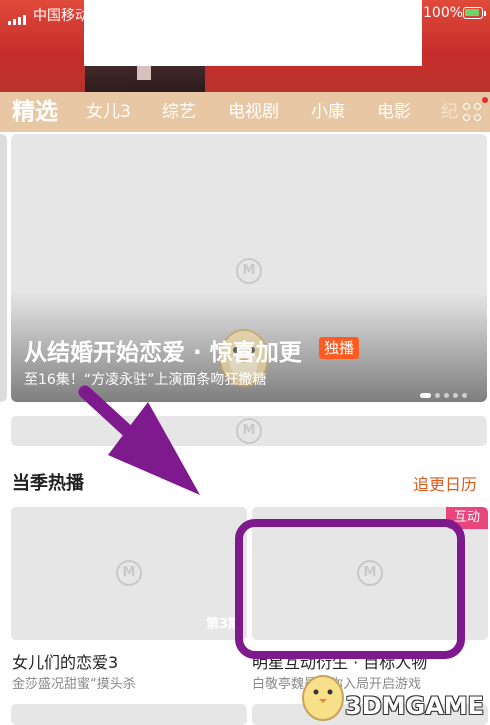  What do you see at coordinates (323, 698) in the screenshot?
I see `mascot-icon` at bounding box center [323, 698].